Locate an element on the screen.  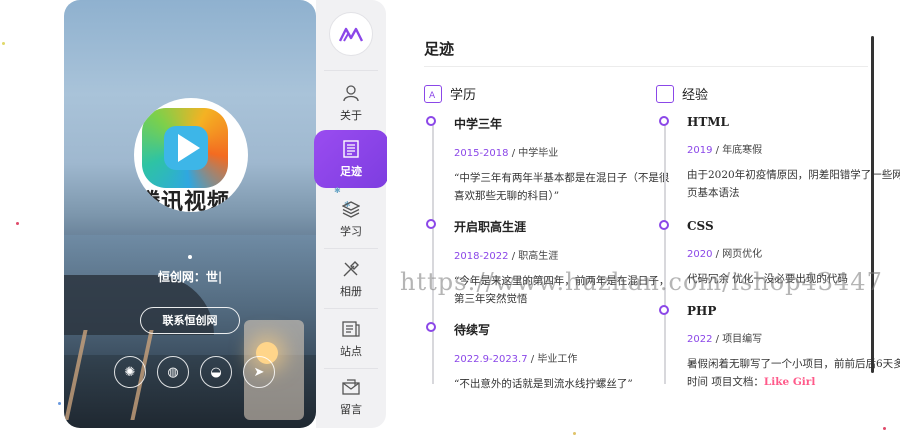
divider is located at coordinates (646, 66).